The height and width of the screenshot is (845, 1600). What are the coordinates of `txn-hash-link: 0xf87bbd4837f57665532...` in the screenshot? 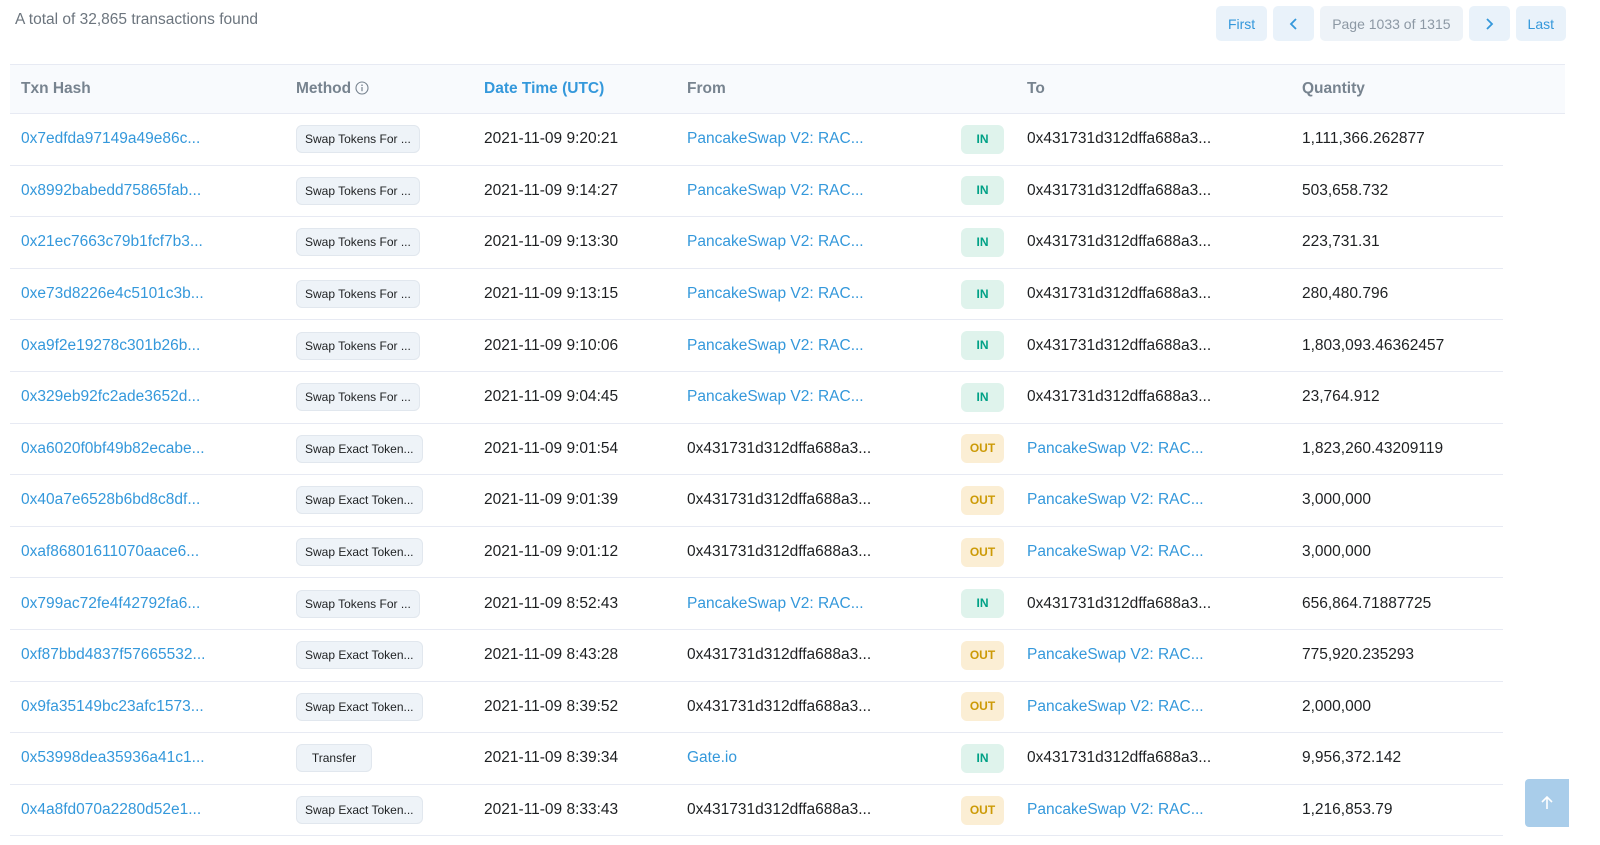 It's located at (113, 654).